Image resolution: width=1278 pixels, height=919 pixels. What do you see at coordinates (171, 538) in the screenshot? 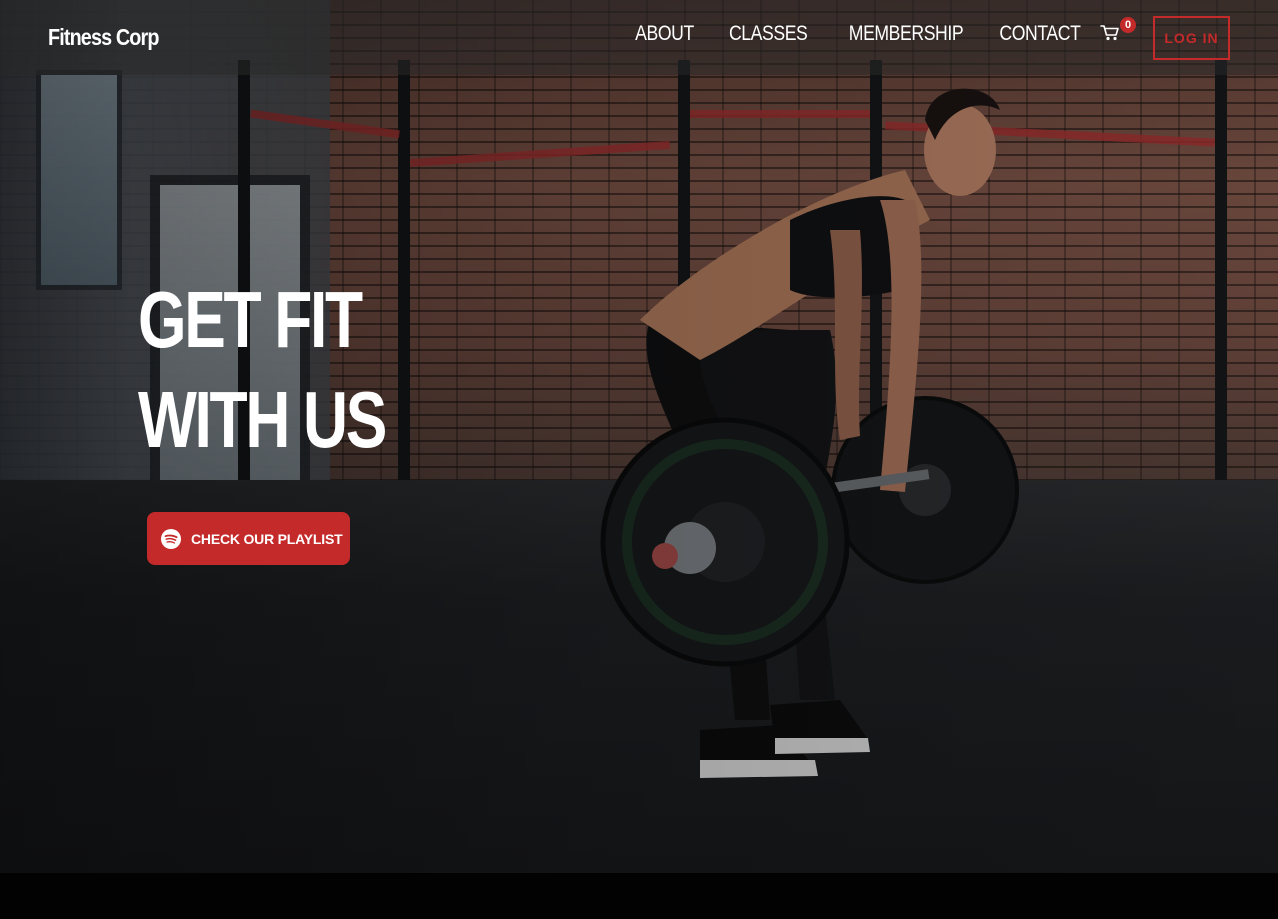
I see `spotify-icon` at bounding box center [171, 538].